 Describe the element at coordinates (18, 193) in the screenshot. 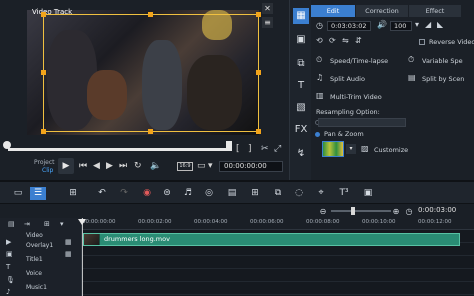

I see `storyboard-view-icon: ▭` at that location.